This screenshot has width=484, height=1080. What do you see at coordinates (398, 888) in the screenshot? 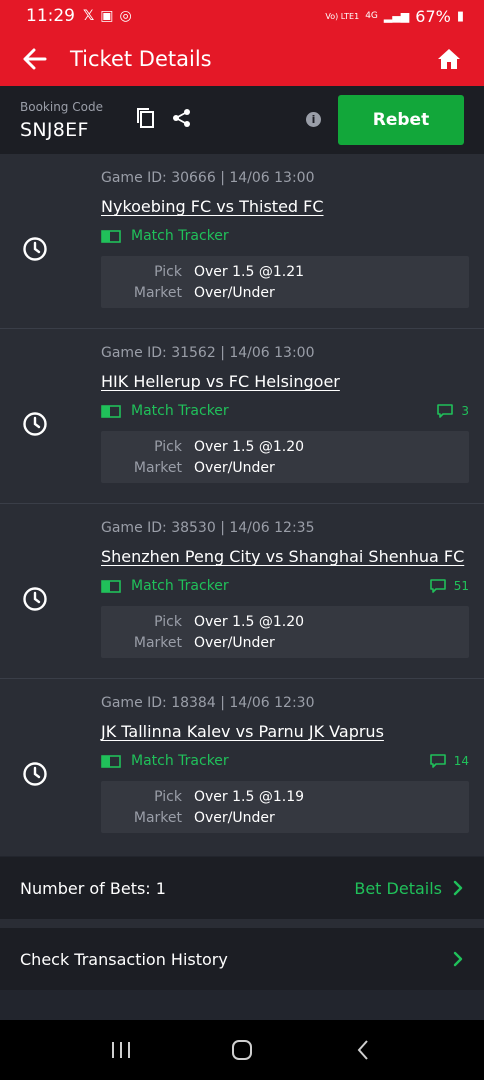
I see `bet-details-label: Bet Details` at bounding box center [398, 888].